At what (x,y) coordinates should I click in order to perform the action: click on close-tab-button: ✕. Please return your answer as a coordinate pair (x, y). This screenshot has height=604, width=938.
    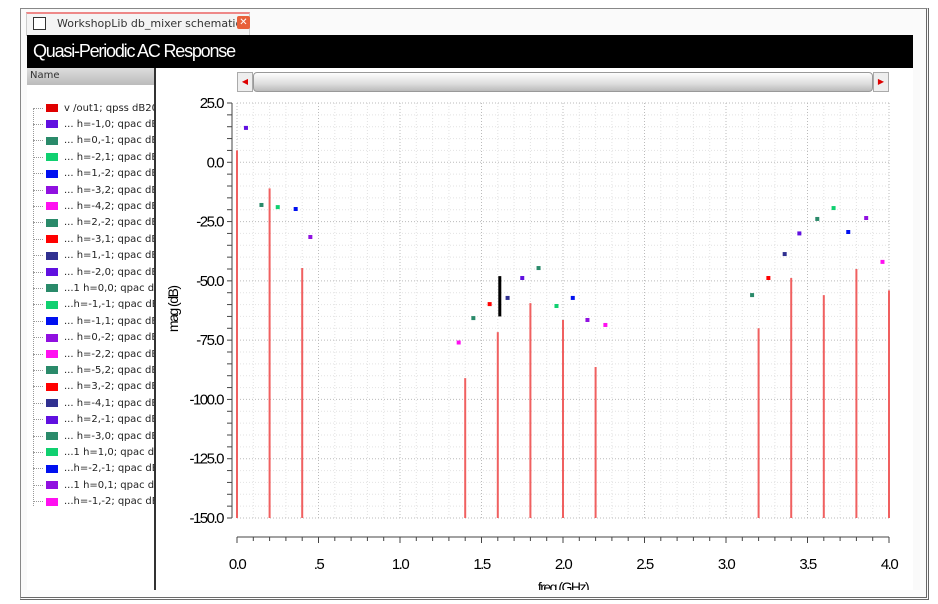
    Looking at the image, I should click on (243, 22).